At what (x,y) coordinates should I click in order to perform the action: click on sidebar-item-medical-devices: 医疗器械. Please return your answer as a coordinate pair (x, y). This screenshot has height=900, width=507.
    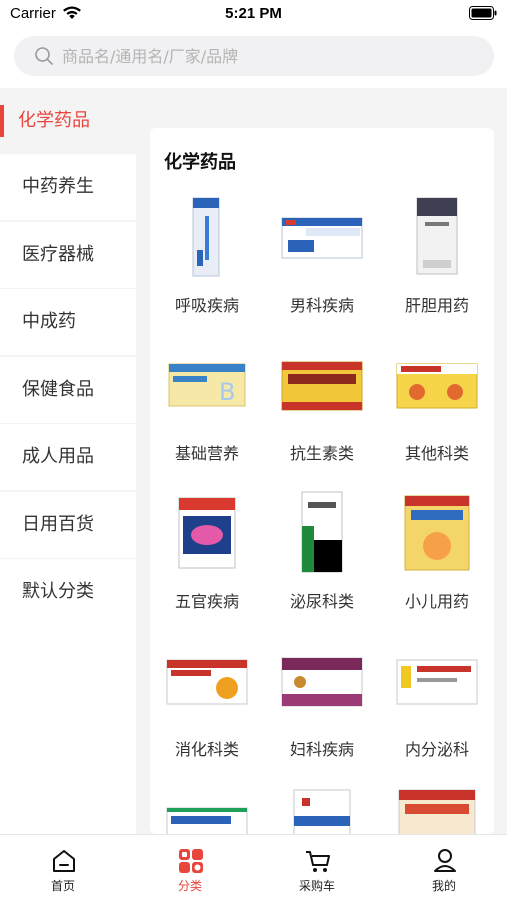
    Looking at the image, I should click on (68, 255).